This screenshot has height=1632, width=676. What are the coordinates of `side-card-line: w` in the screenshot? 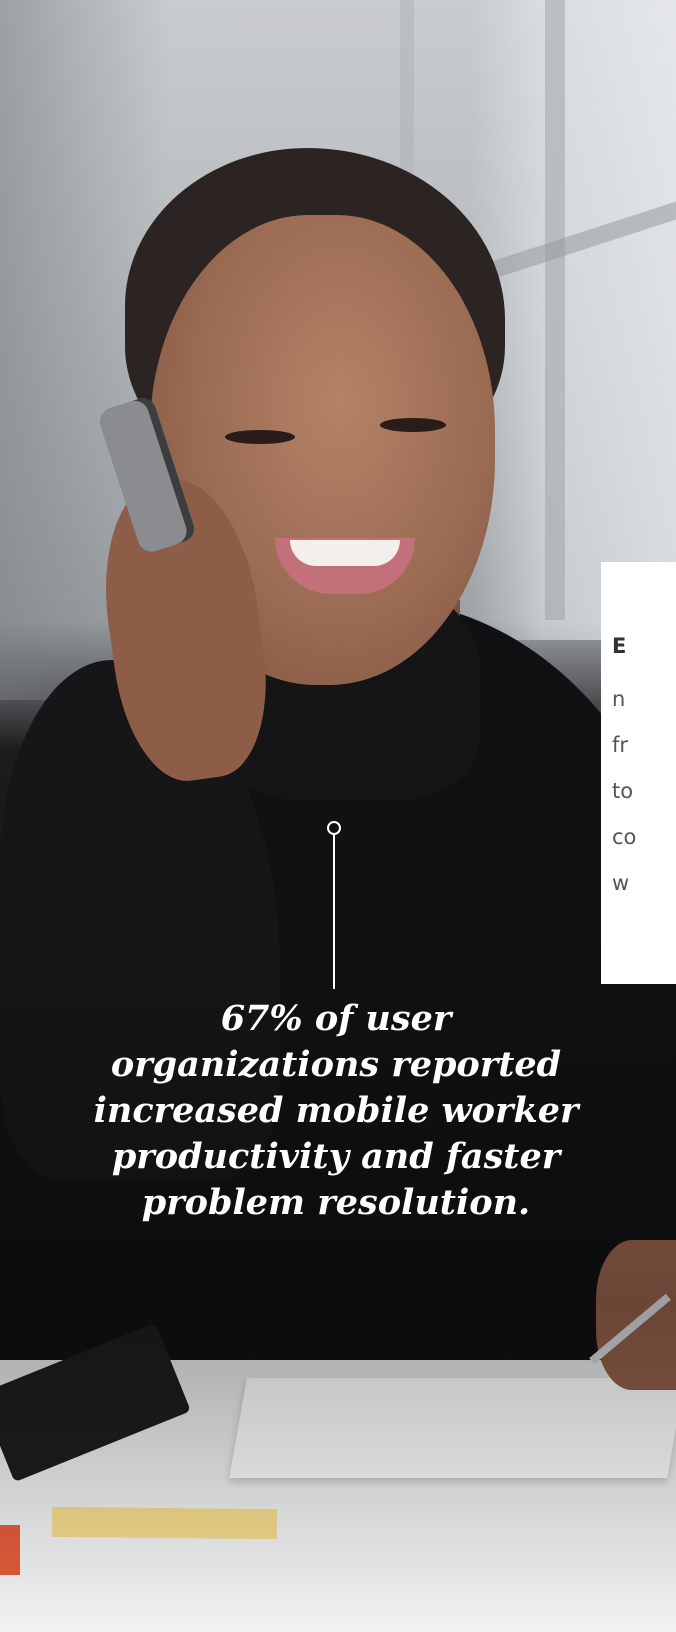 It's located at (621, 883).